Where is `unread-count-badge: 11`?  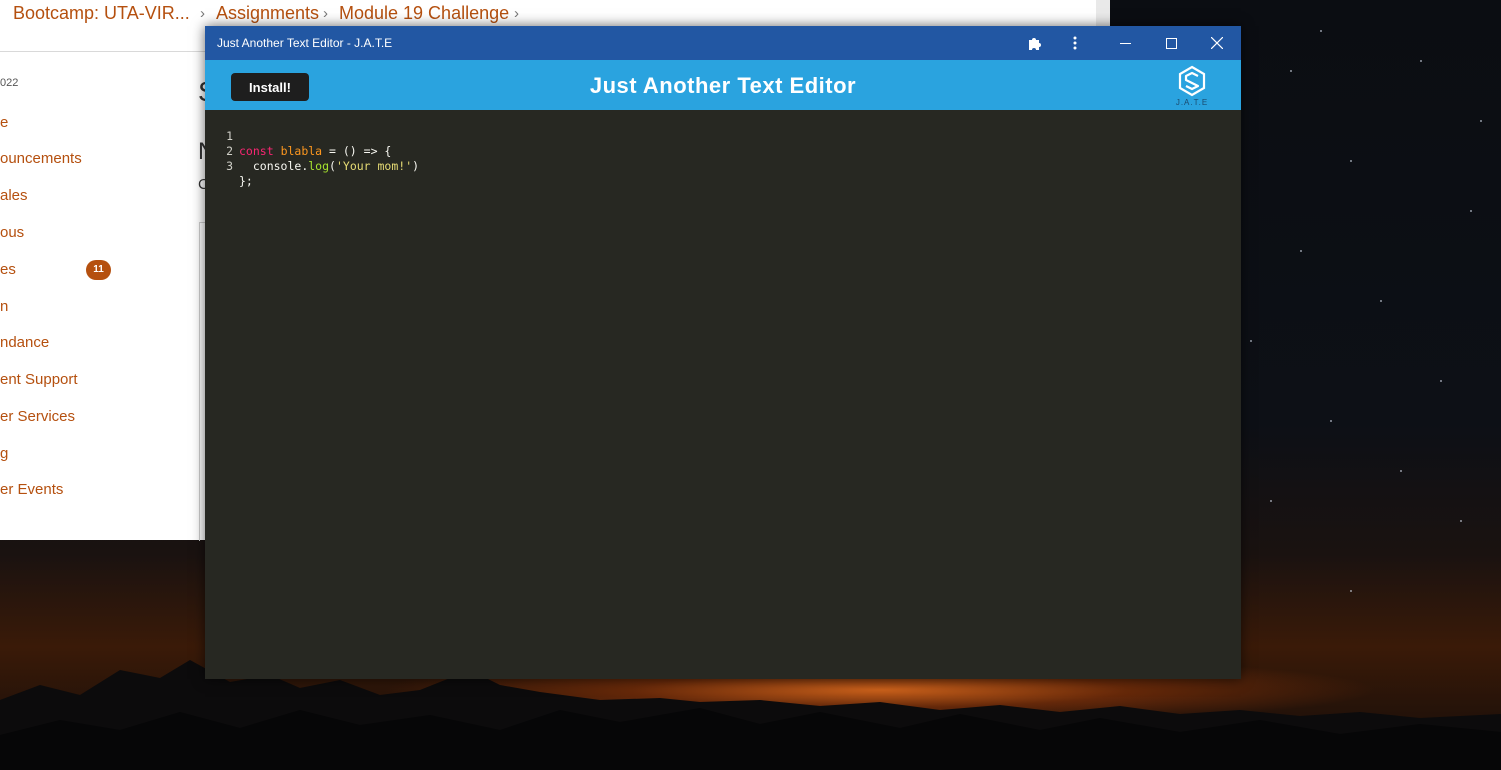
unread-count-badge: 11 is located at coordinates (98, 270).